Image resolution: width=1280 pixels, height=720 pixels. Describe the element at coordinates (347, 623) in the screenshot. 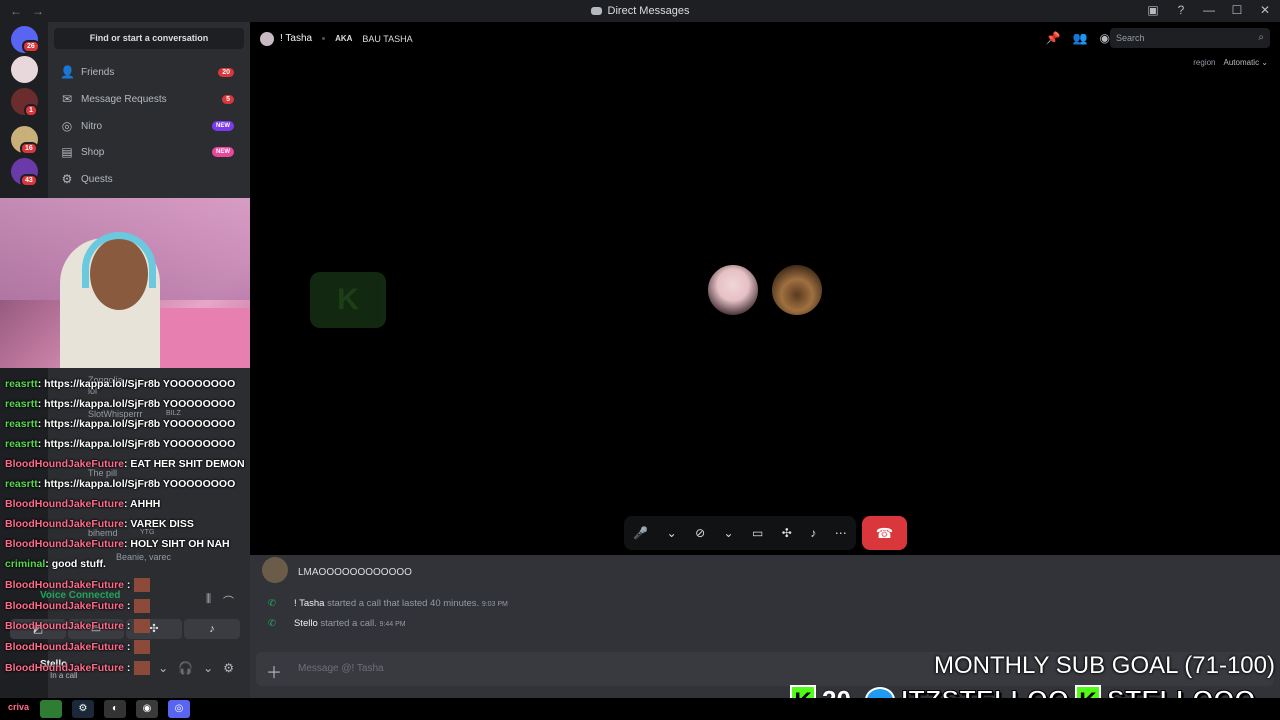

I see `system-text: started a call.` at that location.